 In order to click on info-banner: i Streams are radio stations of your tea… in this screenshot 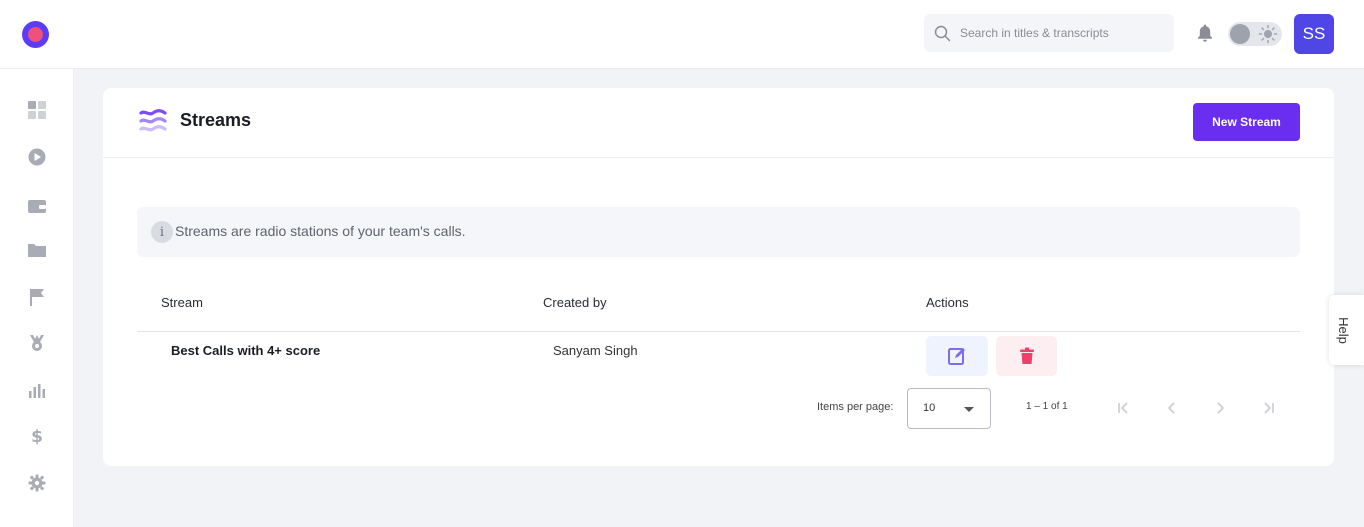, I will do `click(718, 232)`.